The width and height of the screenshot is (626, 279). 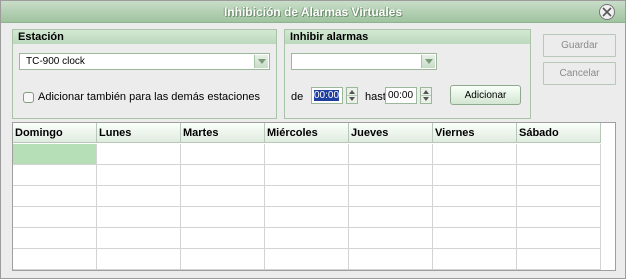 I want to click on inhibit-heading: Inhibir alarmas, so click(x=407, y=37).